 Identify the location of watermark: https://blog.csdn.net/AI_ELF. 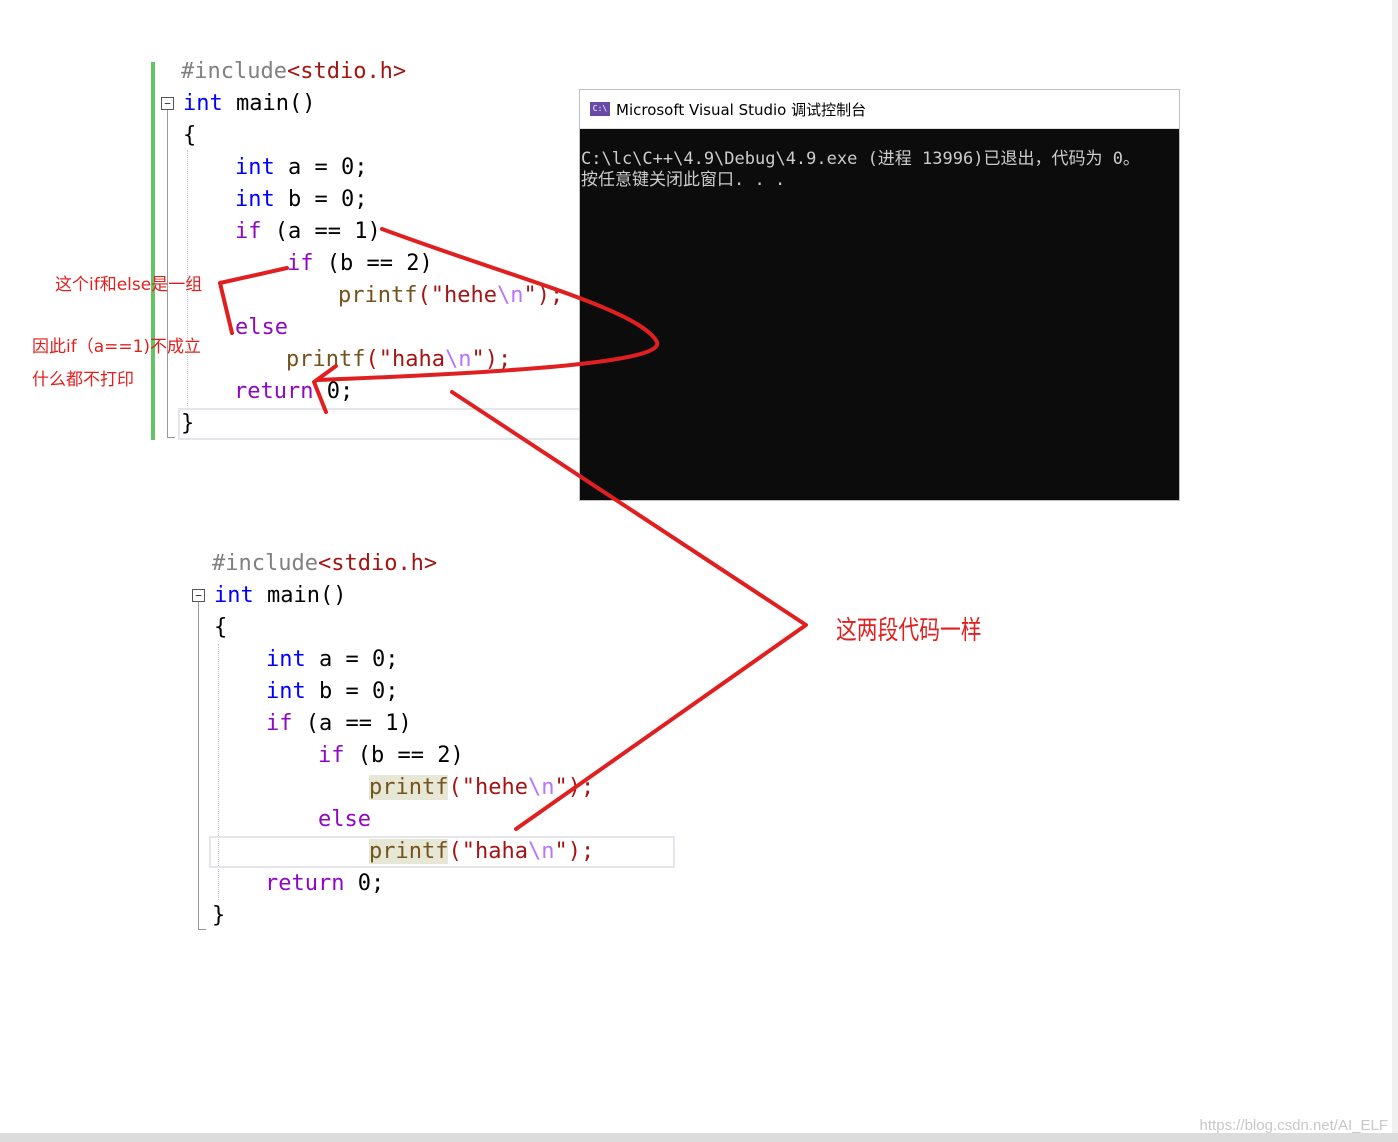
(1293, 1125).